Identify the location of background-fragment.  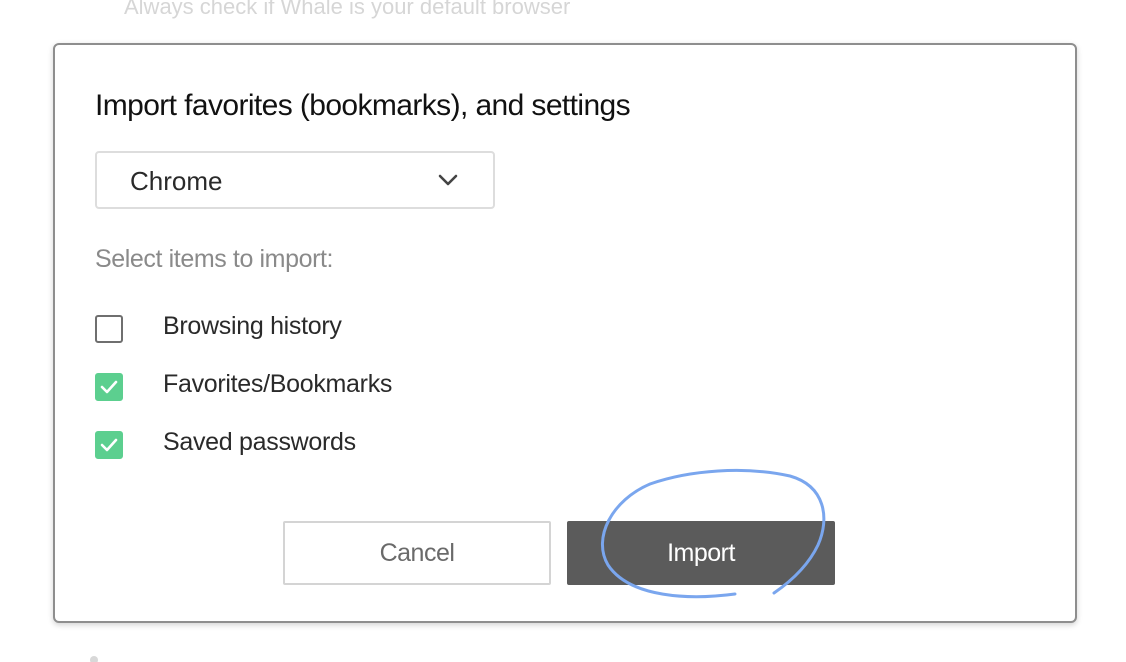
(125, 656).